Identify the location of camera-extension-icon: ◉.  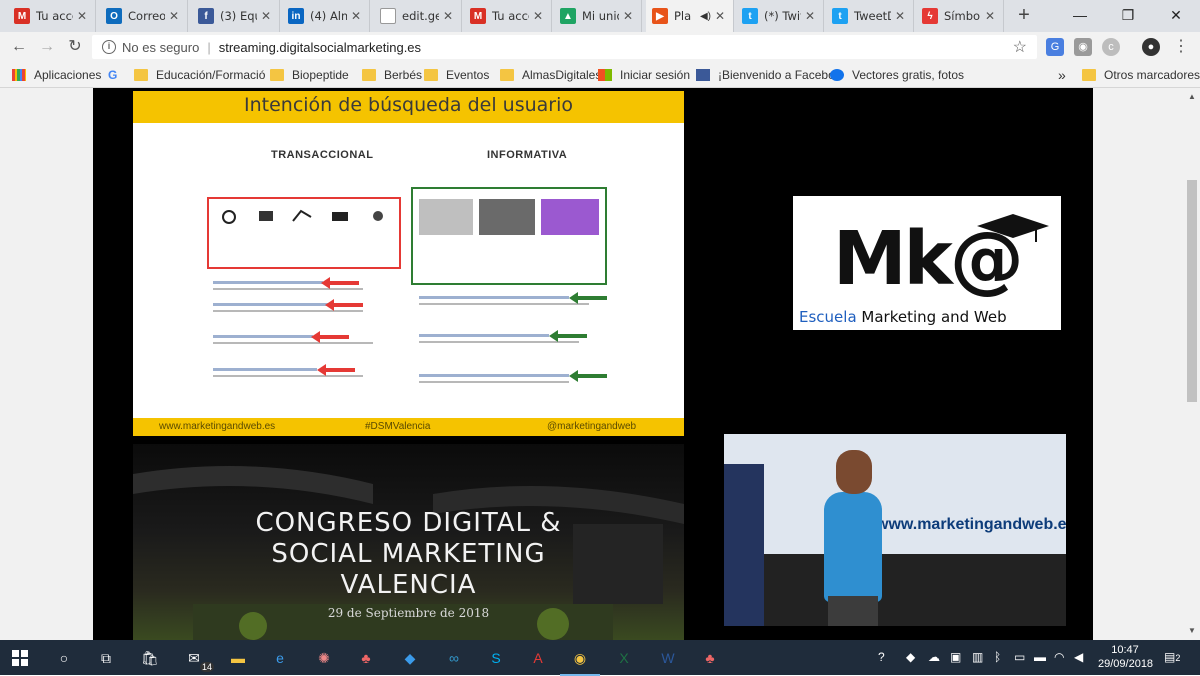
(1083, 47).